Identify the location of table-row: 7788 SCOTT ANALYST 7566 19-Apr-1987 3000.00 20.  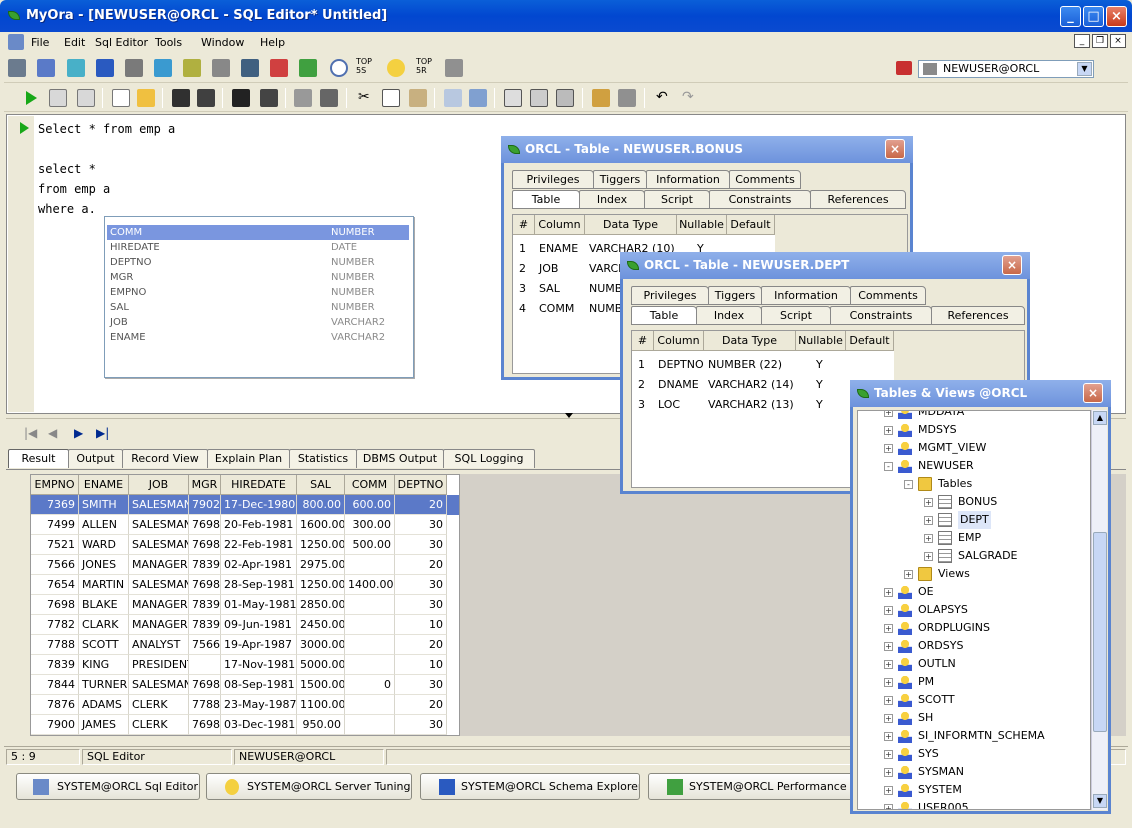
(245, 645).